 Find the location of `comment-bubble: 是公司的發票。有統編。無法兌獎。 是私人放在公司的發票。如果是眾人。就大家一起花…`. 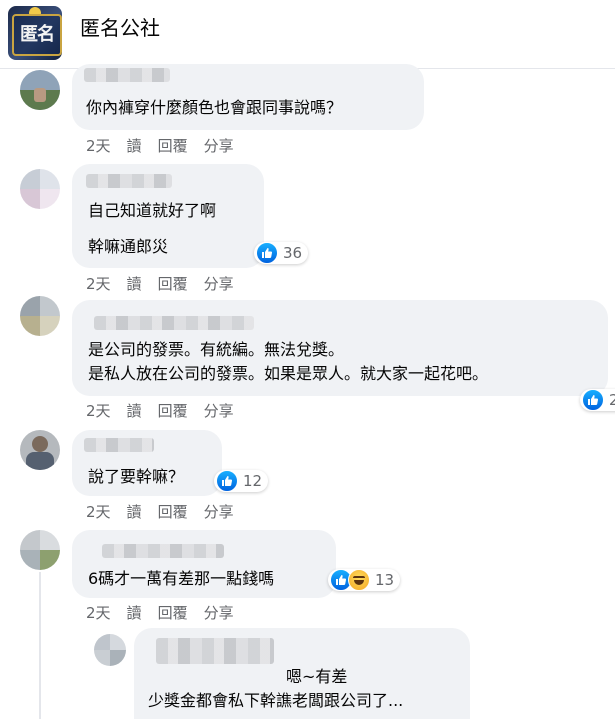

comment-bubble: 是公司的發票。有統編。無法兌獎。 是私人放在公司的發票。如果是眾人。就大家一起花… is located at coordinates (340, 348).